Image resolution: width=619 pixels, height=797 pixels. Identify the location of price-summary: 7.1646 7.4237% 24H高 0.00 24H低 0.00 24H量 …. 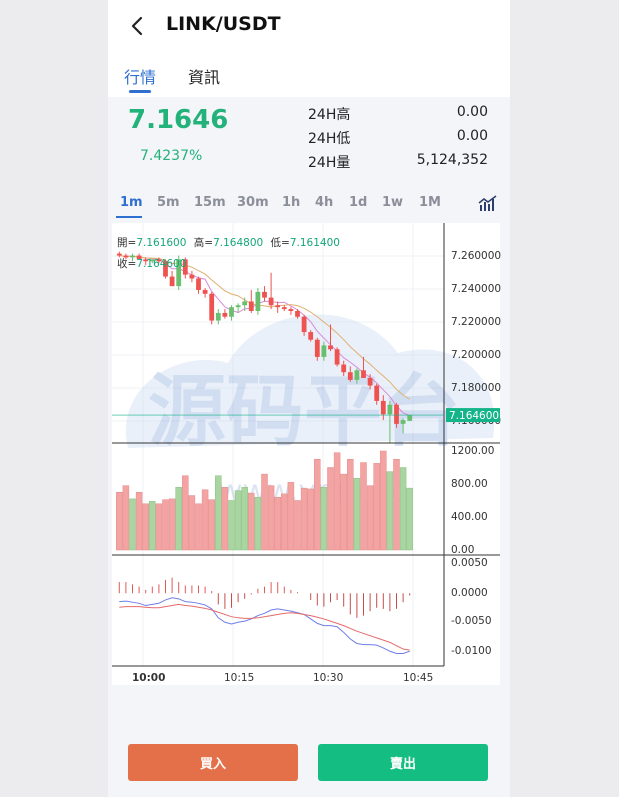
(309, 140).